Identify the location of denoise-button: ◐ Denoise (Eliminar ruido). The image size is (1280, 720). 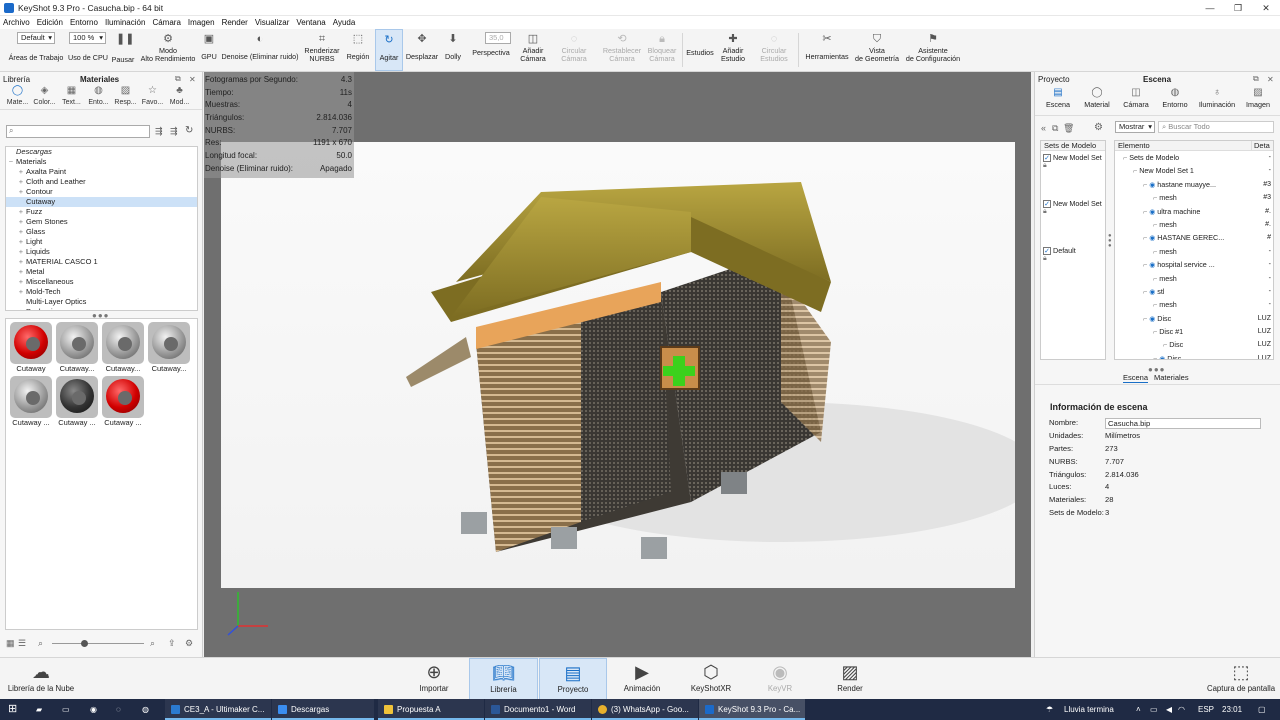
(260, 50).